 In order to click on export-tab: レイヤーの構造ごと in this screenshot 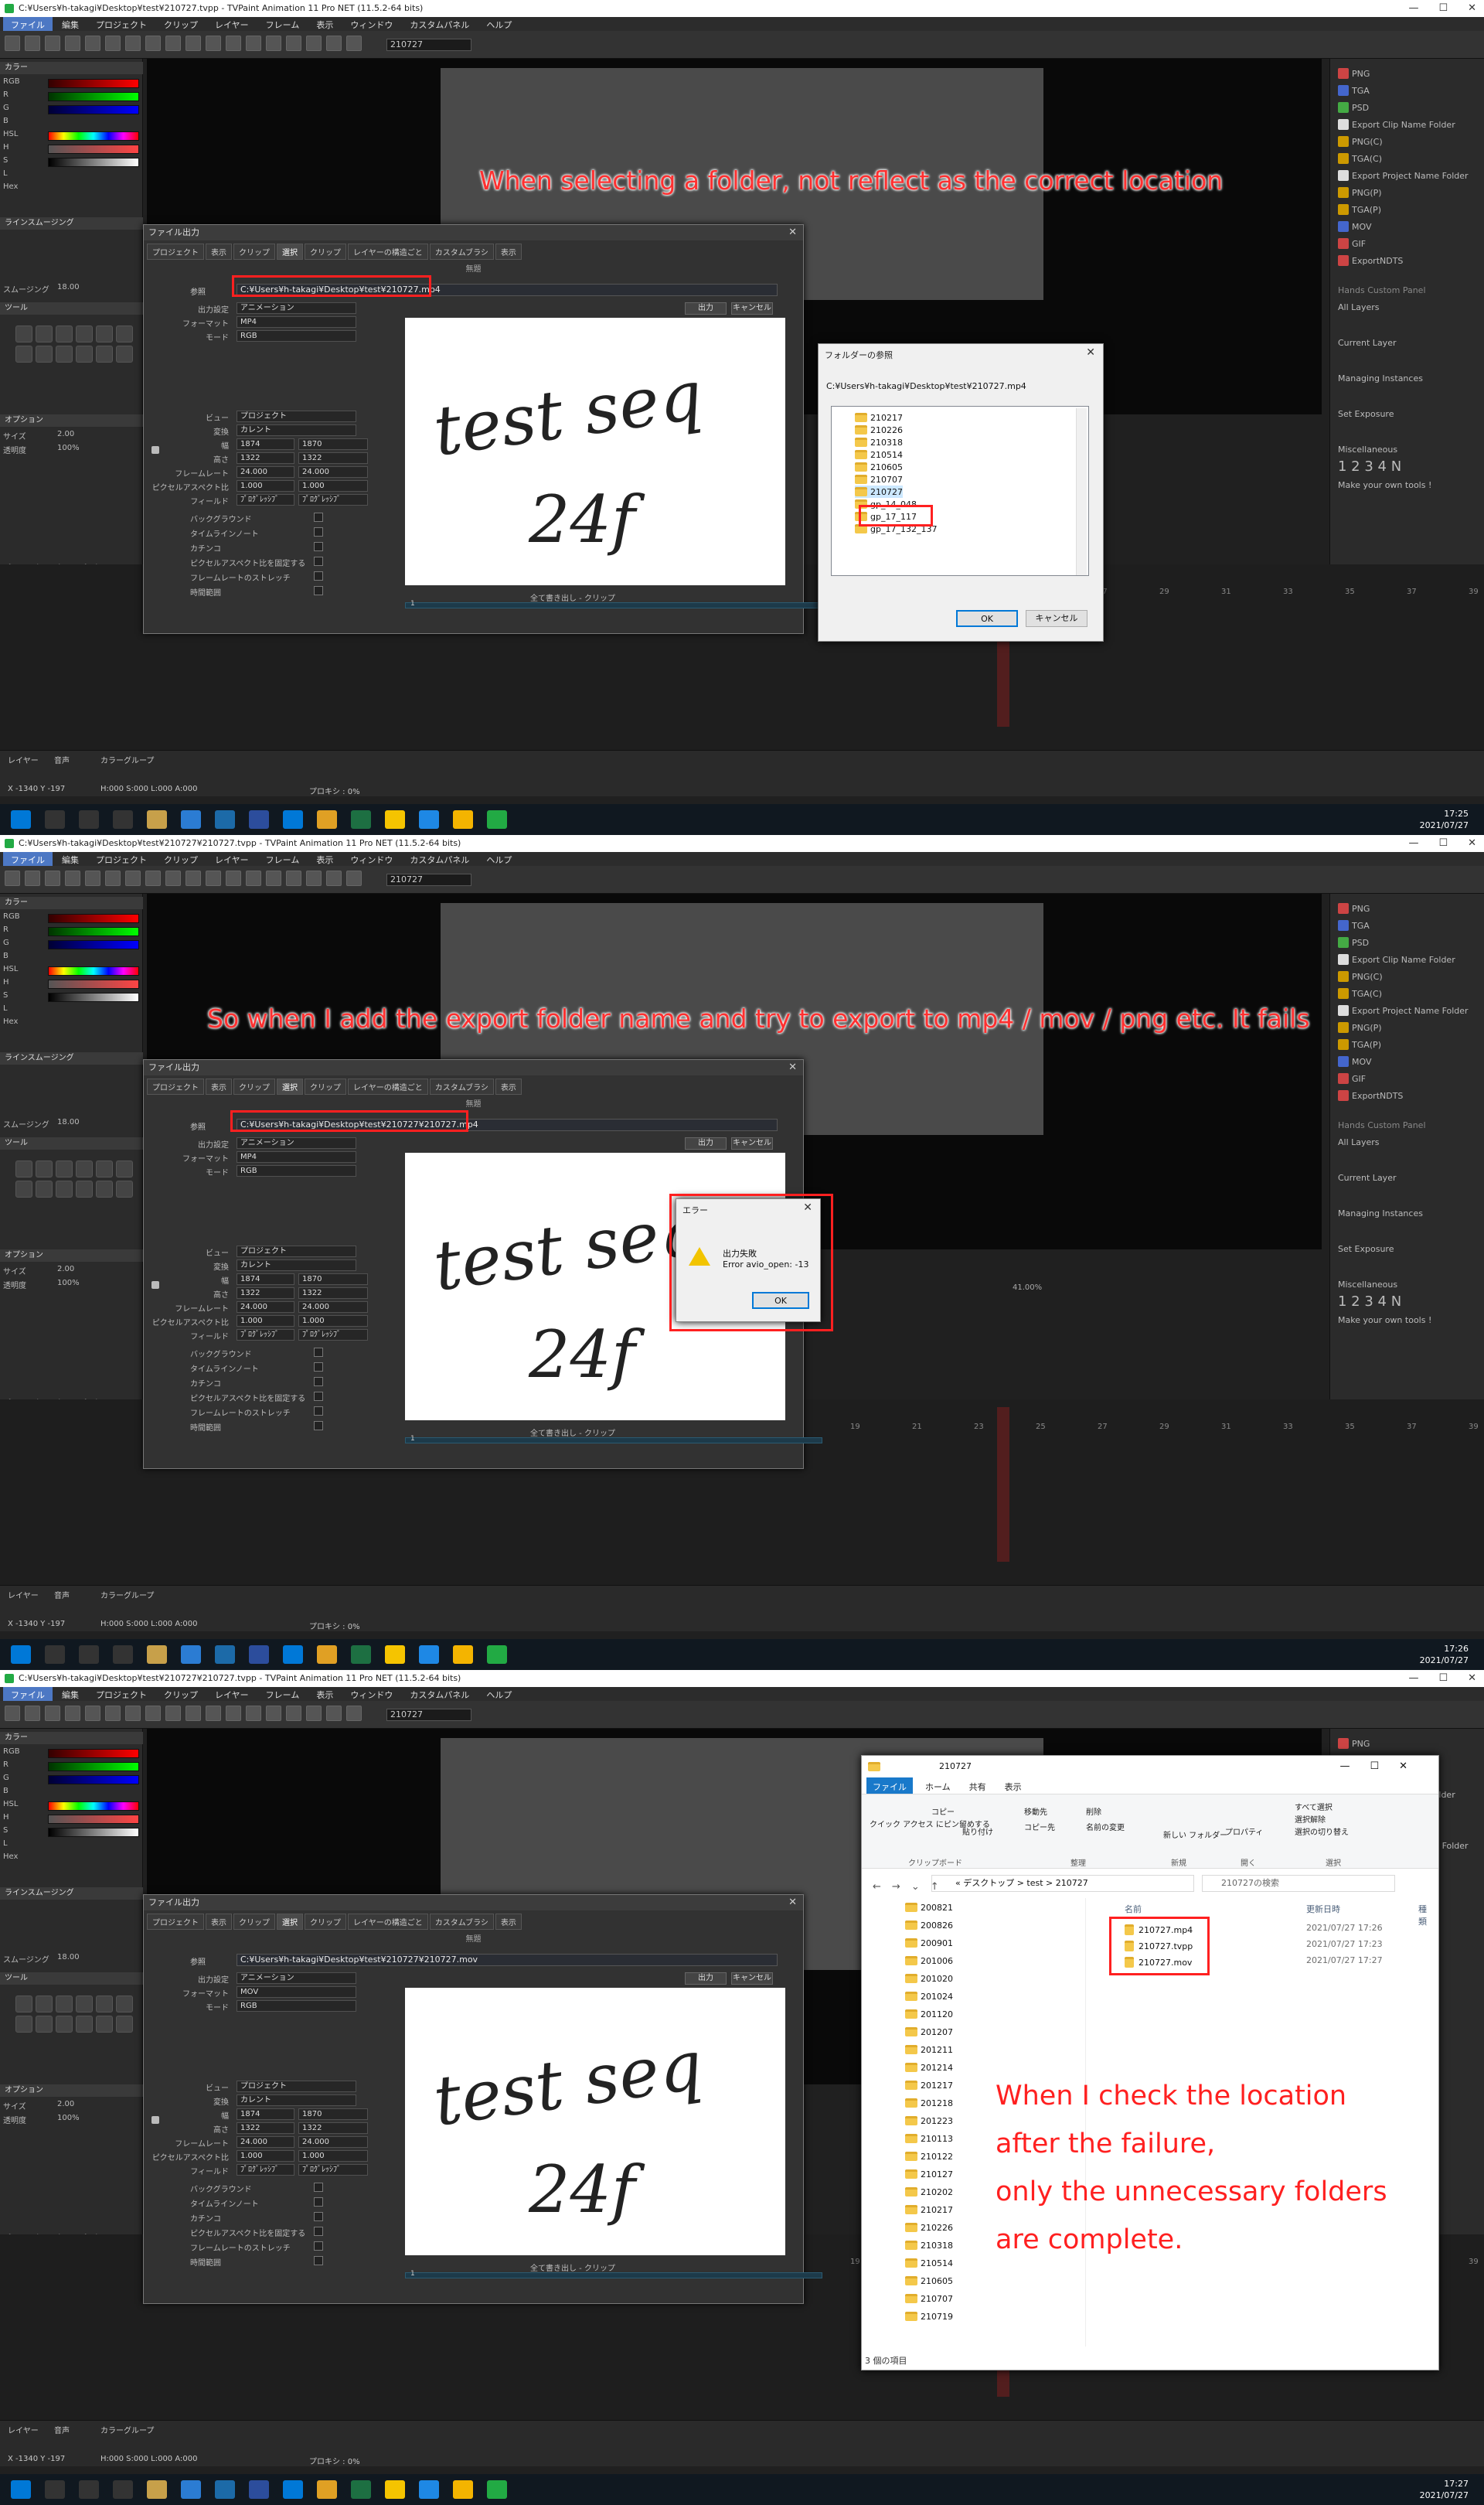, I will do `click(388, 1922)`.